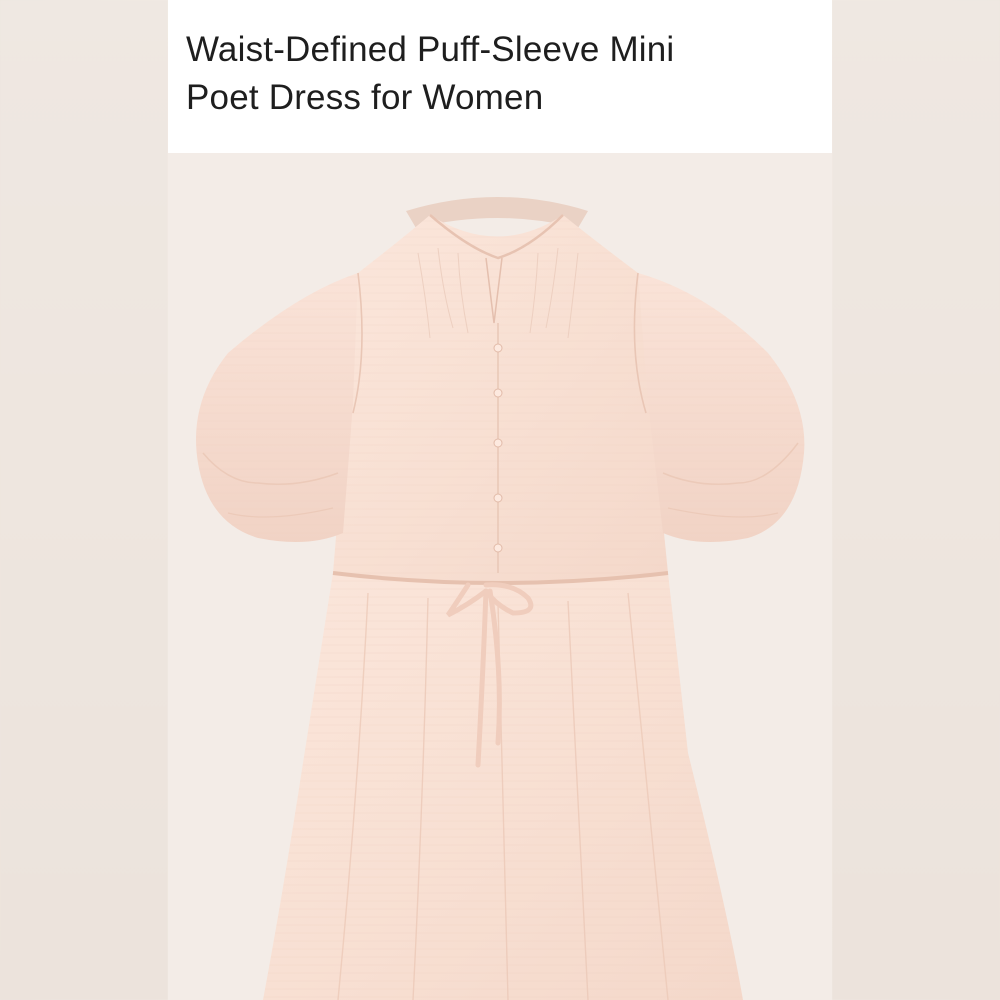 The height and width of the screenshot is (1000, 1000). I want to click on product-title-line-2: Poet Dress for Women, so click(365, 97).